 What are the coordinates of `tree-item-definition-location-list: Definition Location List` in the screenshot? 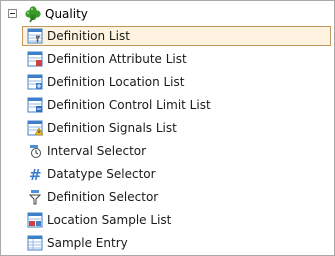 It's located at (167, 82).